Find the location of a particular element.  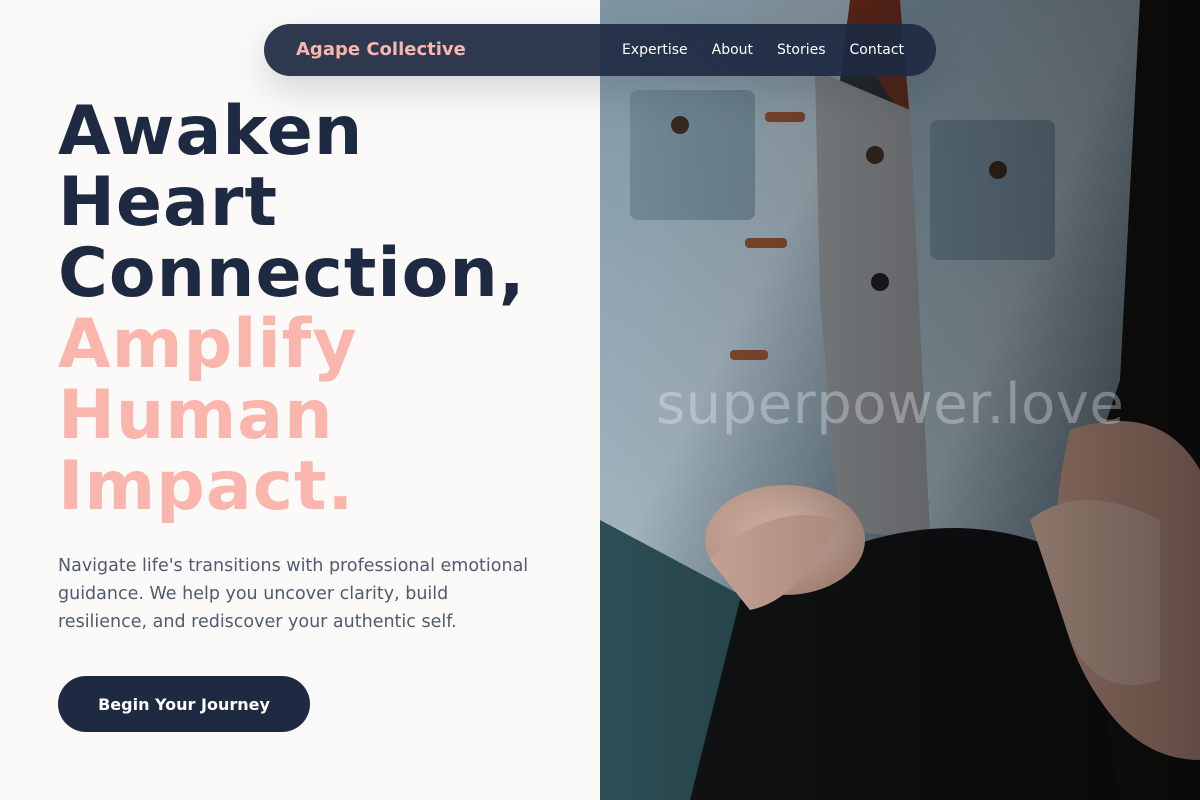

nav-link-about: About is located at coordinates (732, 50).